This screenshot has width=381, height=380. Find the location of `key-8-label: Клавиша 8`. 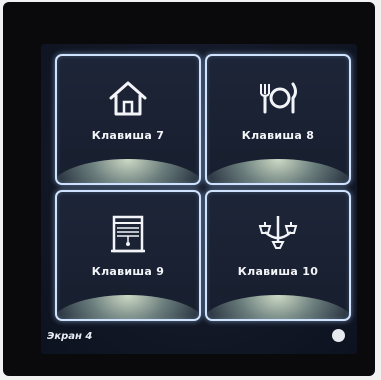

key-8-label: Клавиша 8 is located at coordinates (278, 135).